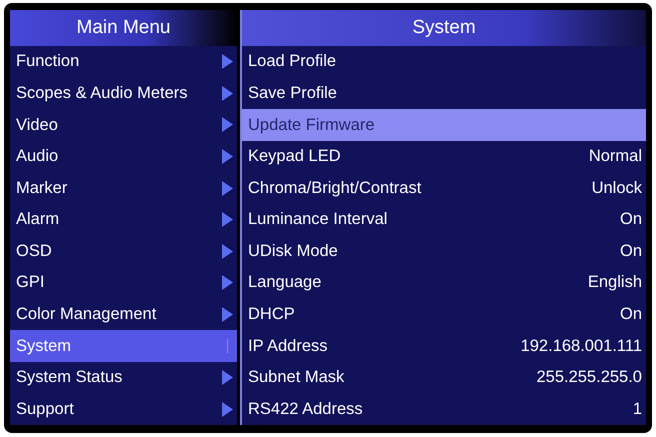  What do you see at coordinates (617, 188) in the screenshot?
I see `setting-value: Unlock` at bounding box center [617, 188].